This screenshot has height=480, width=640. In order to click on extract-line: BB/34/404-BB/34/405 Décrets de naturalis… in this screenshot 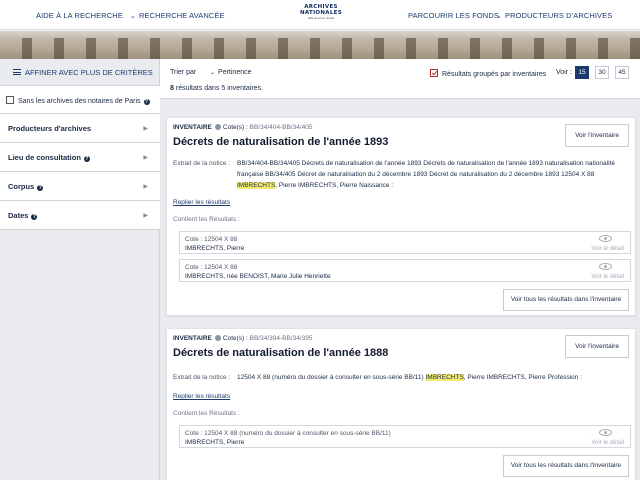, I will do `click(426, 163)`.